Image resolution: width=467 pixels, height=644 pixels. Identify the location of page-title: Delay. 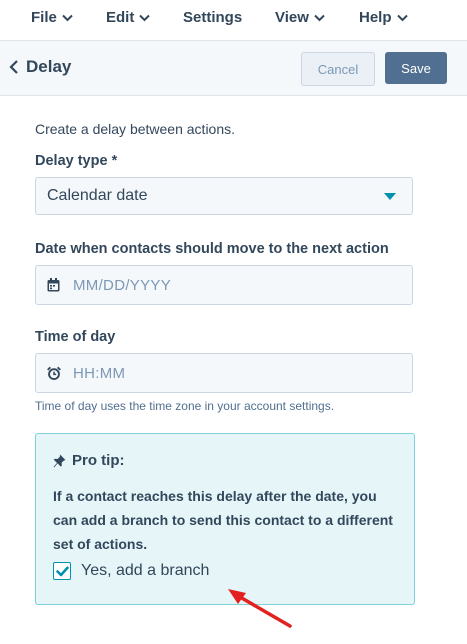
(49, 66).